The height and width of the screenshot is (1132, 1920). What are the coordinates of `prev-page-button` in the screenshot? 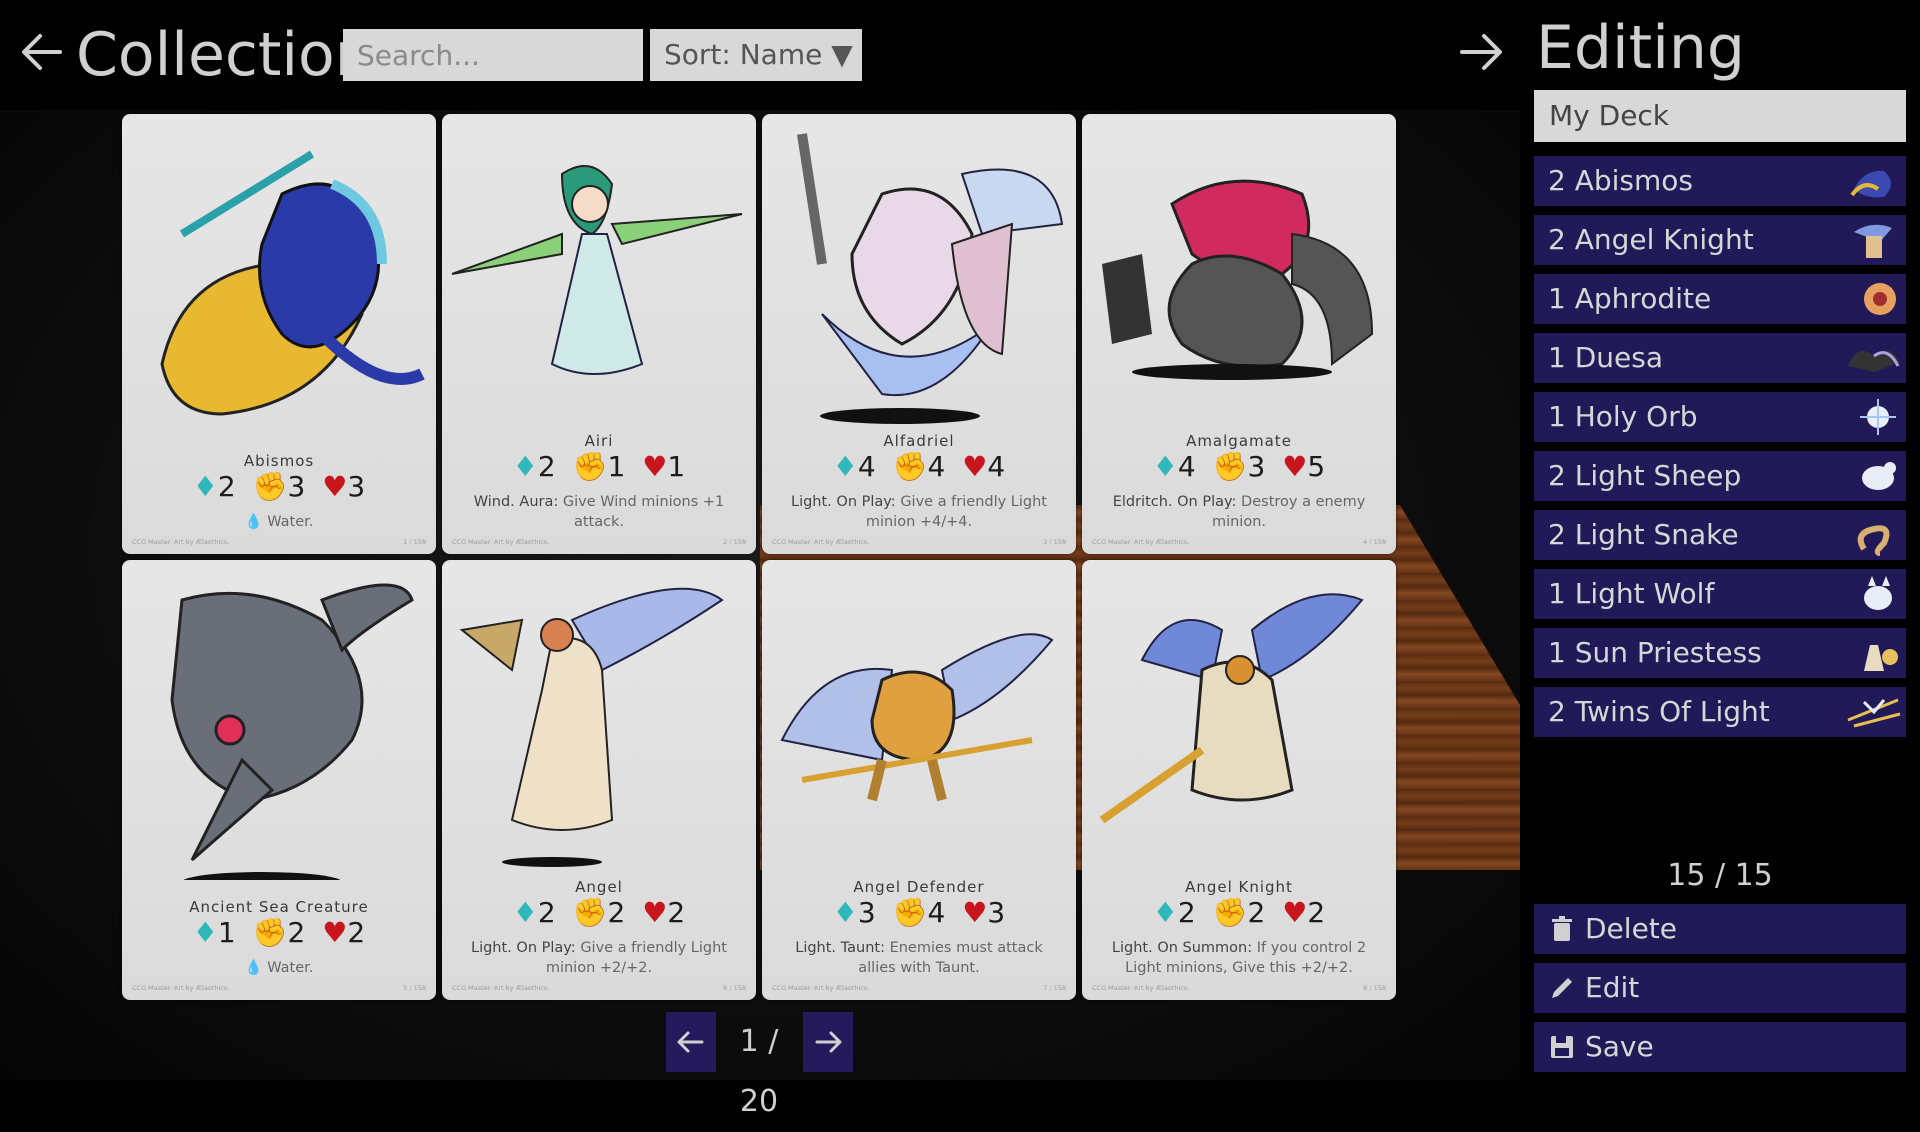 It's located at (691, 1042).